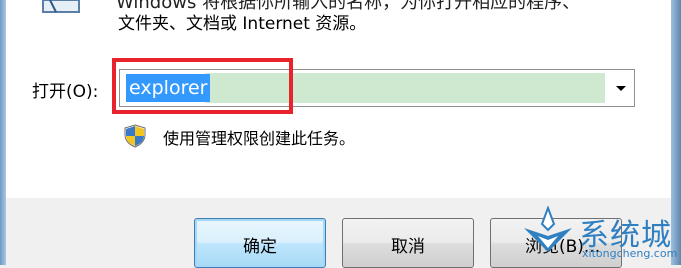 Image resolution: width=681 pixels, height=268 pixels. Describe the element at coordinates (260, 243) in the screenshot. I see `ok-button: 确定` at that location.